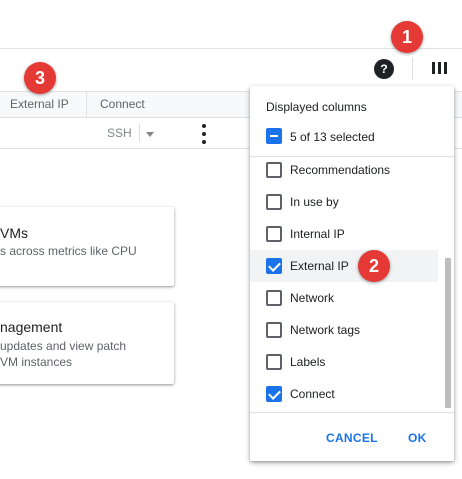  I want to click on column-option-network: Network, so click(344, 298).